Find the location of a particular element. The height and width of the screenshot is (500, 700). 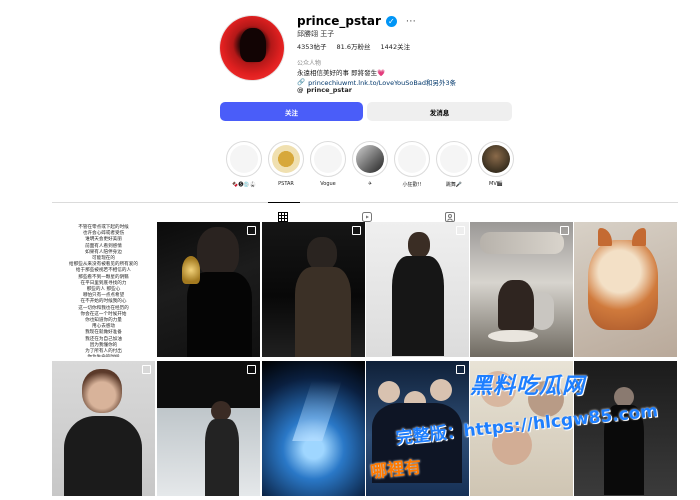

highlight-item: Vogue is located at coordinates (328, 164).